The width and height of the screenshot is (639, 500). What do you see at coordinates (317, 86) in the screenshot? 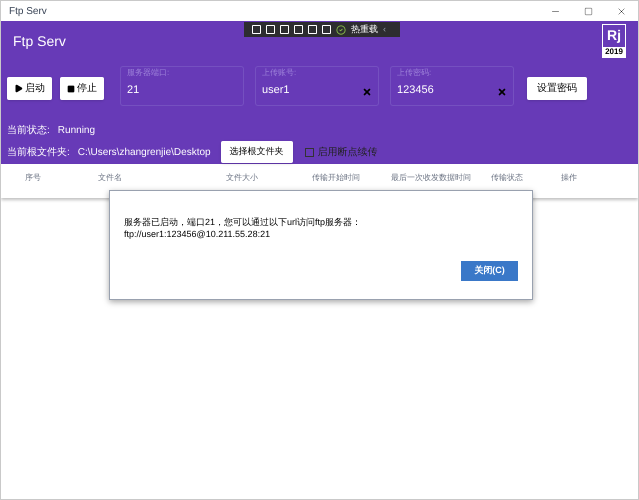
I see `input-field: 上传账号: user1` at bounding box center [317, 86].